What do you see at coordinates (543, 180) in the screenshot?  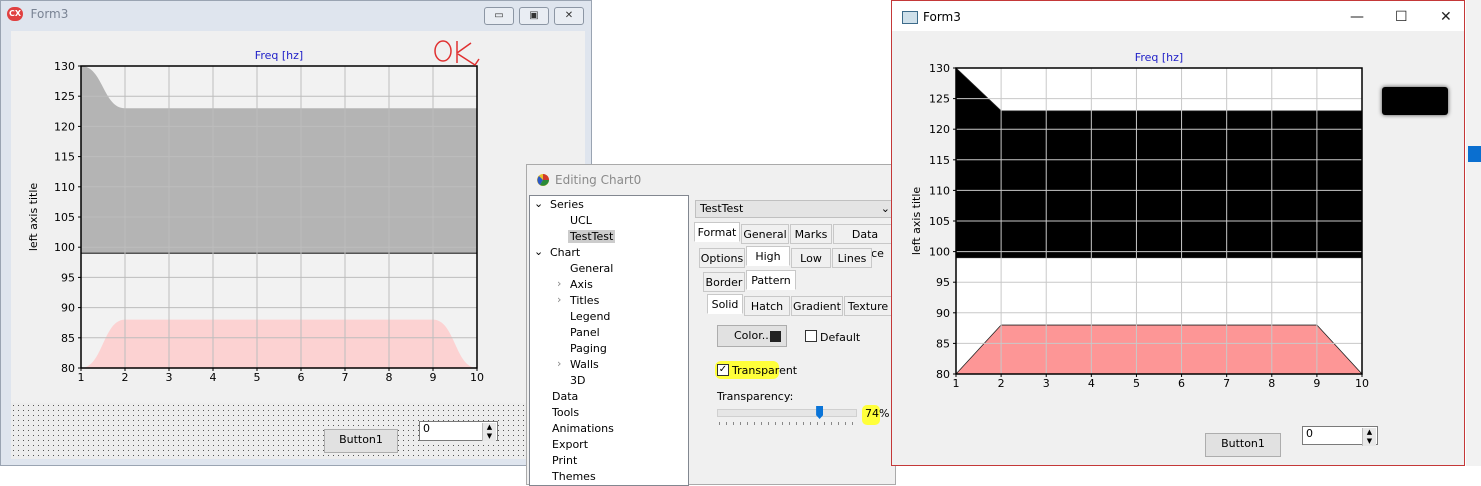 I see `chart-editor-icon` at bounding box center [543, 180].